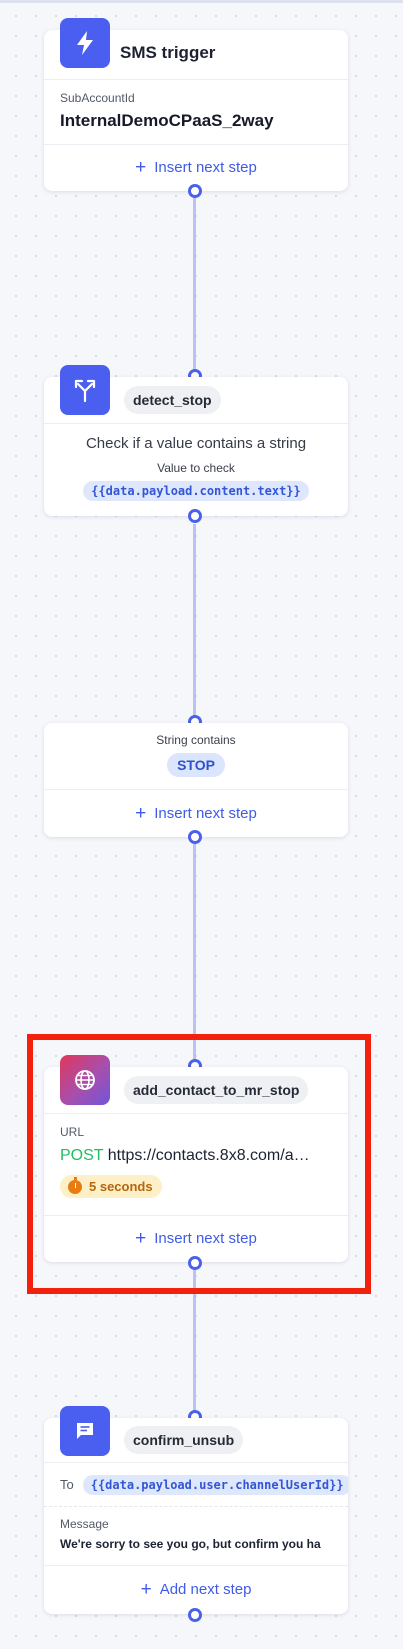  I want to click on step-name: add_contact_to_mr_stop, so click(216, 1090).